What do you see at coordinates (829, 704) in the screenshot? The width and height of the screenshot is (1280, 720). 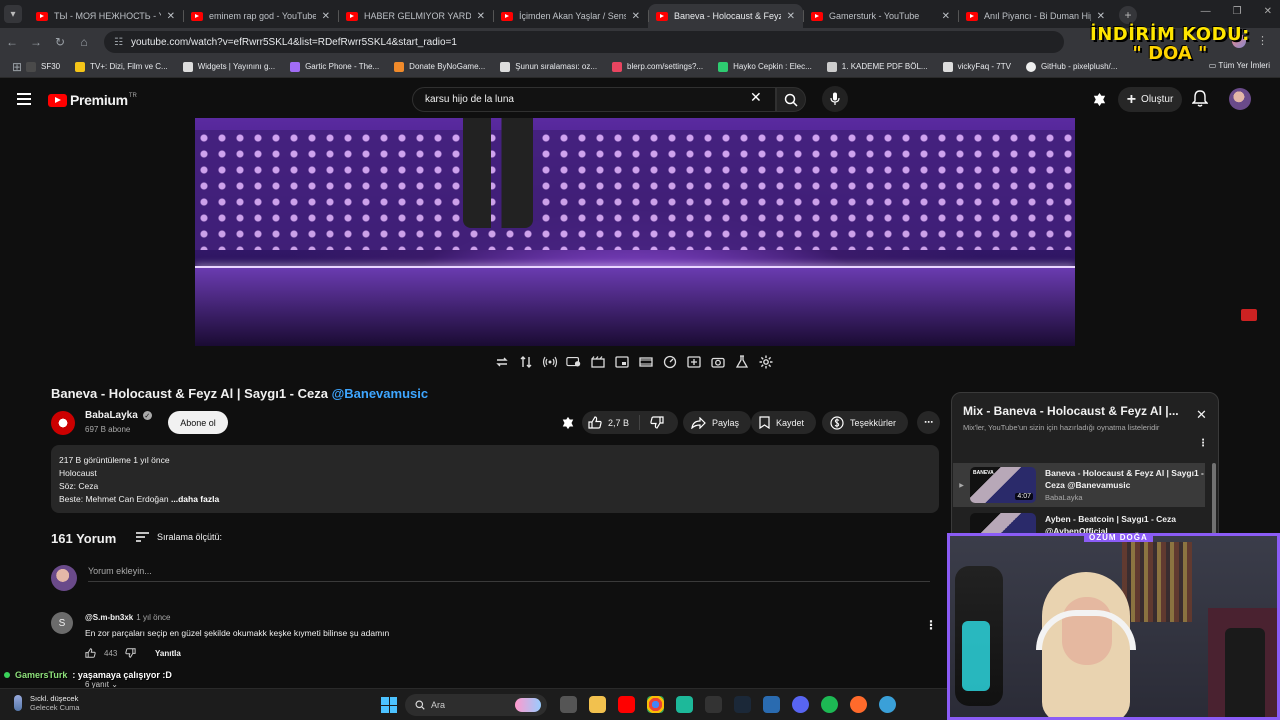 I see `spotify-icon` at bounding box center [829, 704].